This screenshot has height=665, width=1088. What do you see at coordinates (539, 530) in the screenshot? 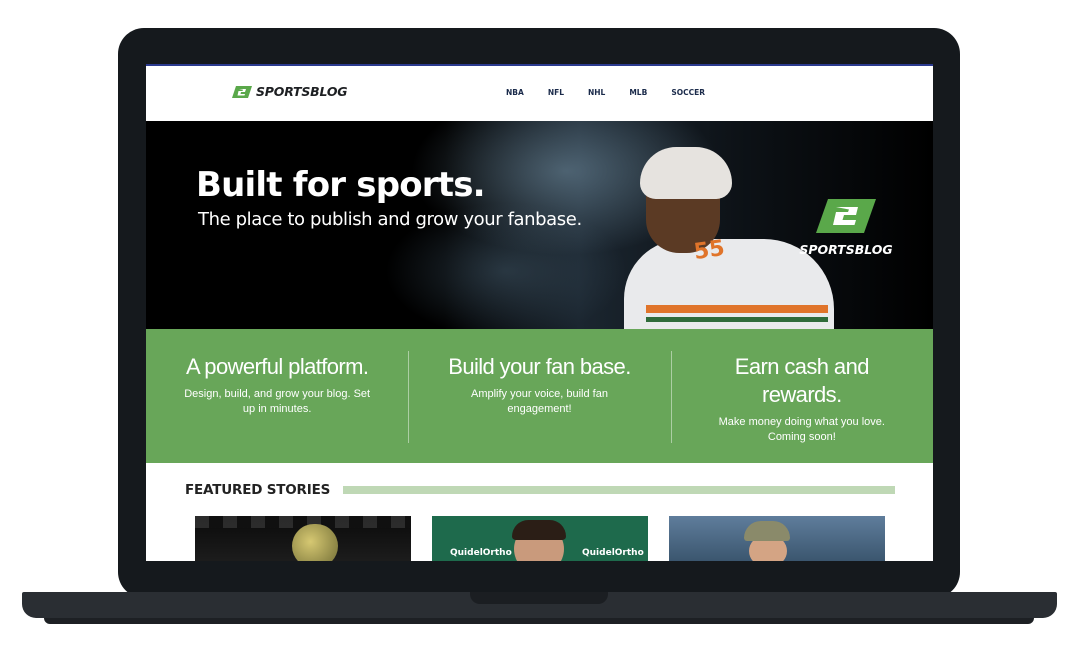
I see `person-hair-image` at bounding box center [539, 530].